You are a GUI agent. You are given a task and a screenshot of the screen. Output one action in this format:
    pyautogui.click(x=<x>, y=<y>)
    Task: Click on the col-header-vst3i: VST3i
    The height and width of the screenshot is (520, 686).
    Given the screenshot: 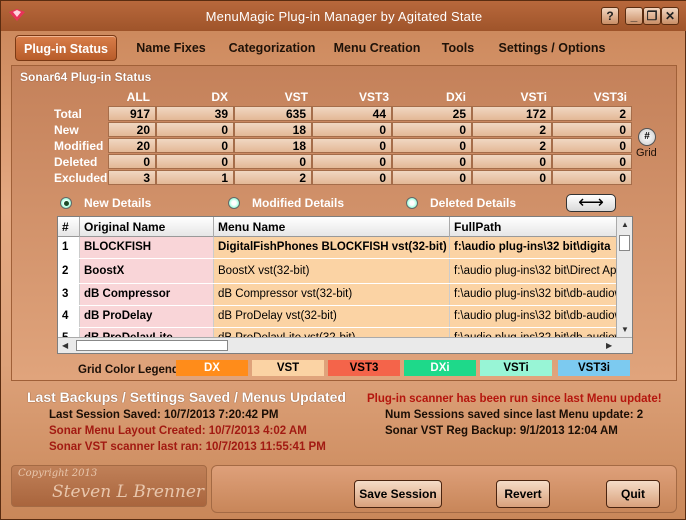 What is the action you would take?
    pyautogui.click(x=610, y=97)
    